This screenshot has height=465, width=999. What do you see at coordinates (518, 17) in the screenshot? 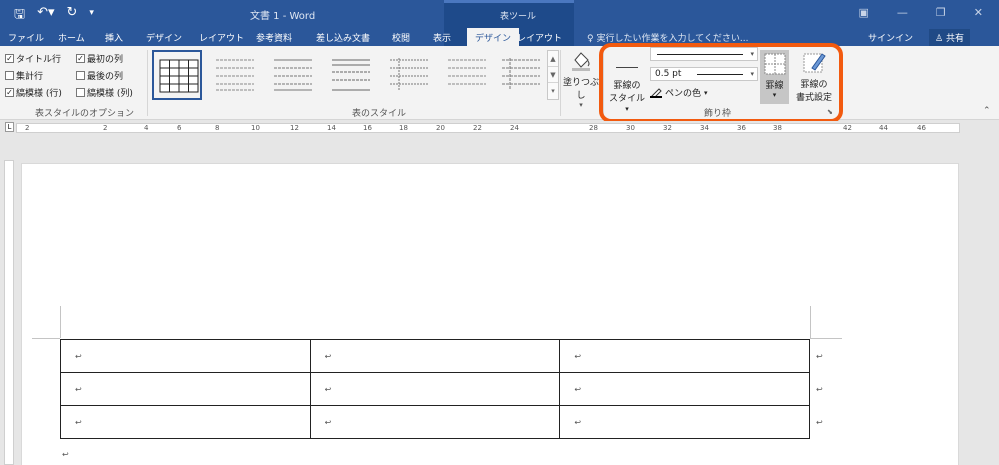
I see `table-tools-label: 表ツール` at bounding box center [518, 17].